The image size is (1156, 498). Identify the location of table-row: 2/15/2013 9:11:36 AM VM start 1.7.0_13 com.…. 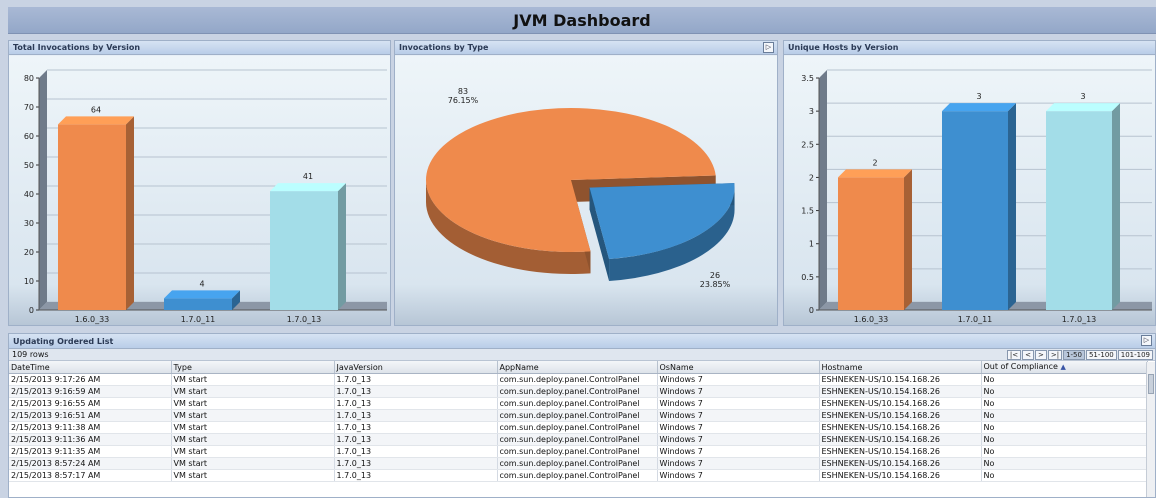
(578, 439).